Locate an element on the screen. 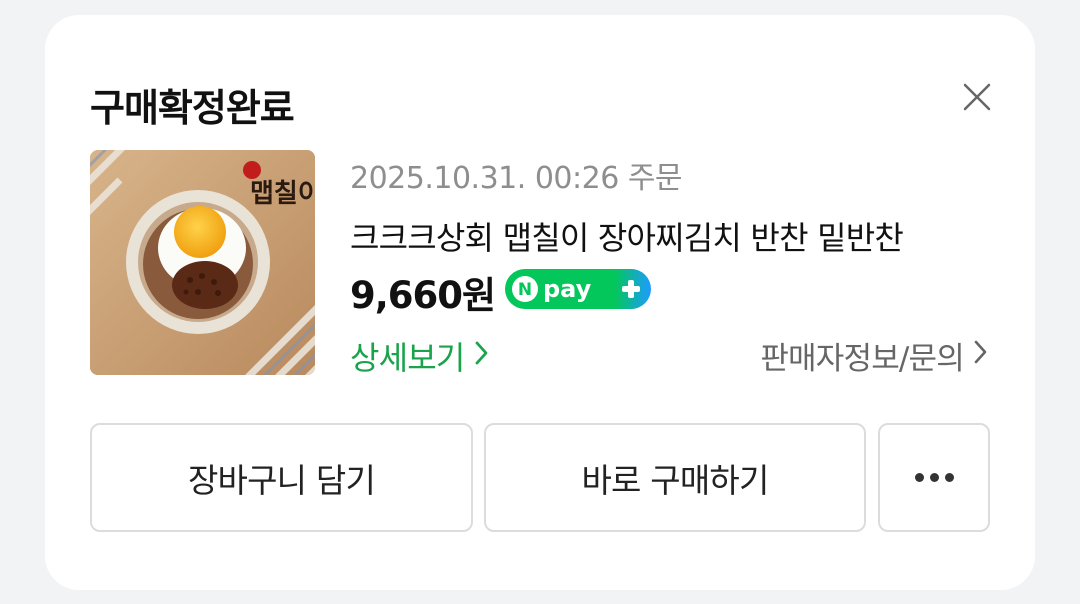 Image resolution: width=1080 pixels, height=604 pixels. more-dots-icon is located at coordinates (934, 477).